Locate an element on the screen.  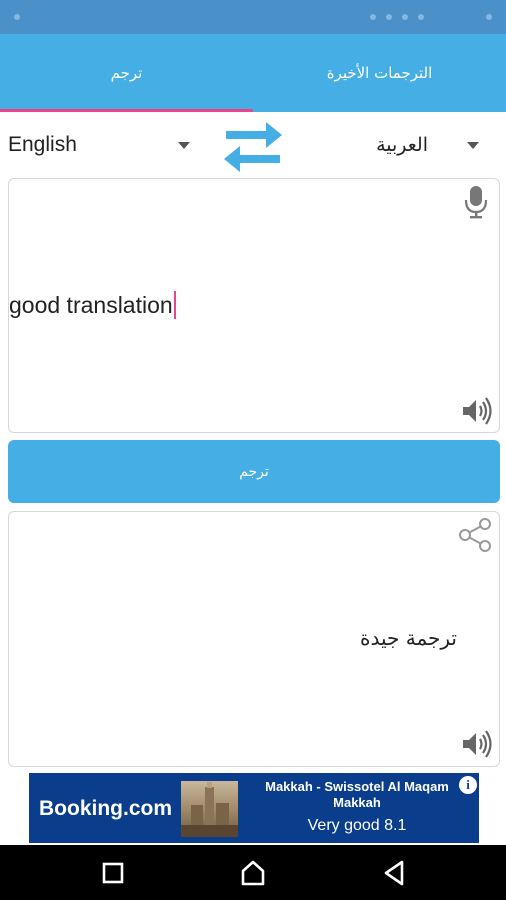
swap-arrows-icon is located at coordinates (253, 147).